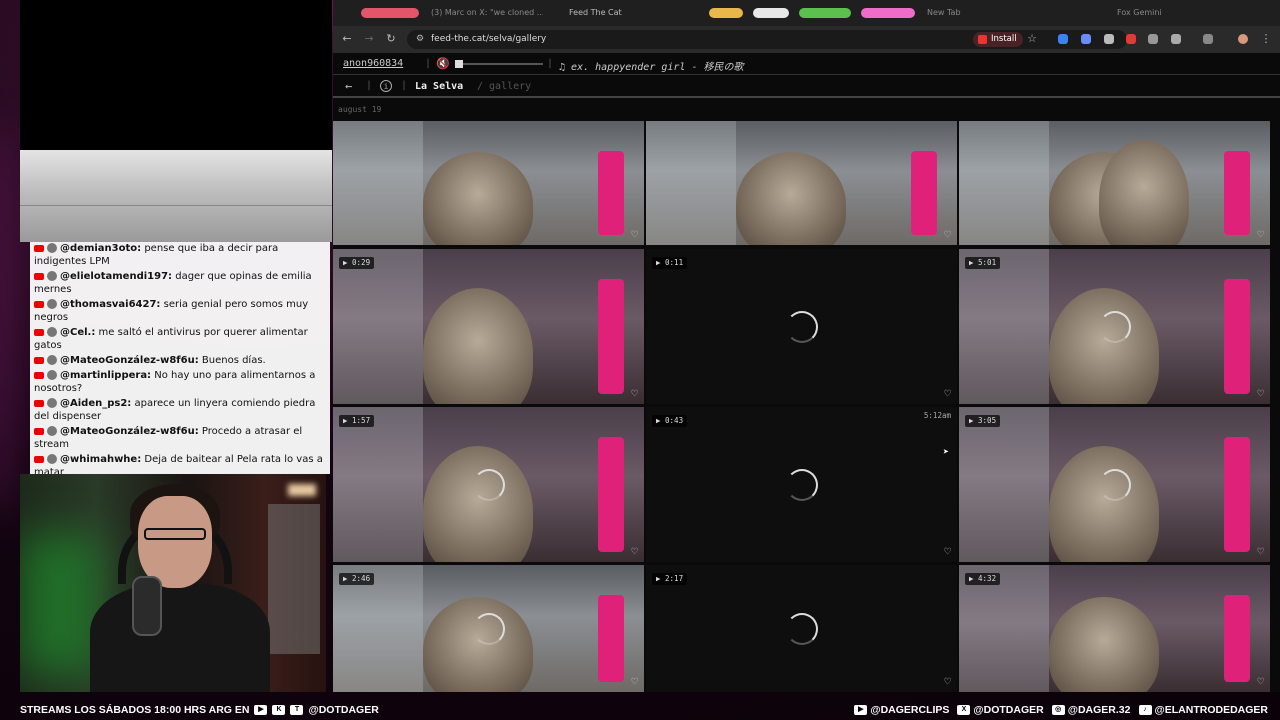 This screenshot has height=720, width=1280. What do you see at coordinates (459, 64) in the screenshot?
I see `volume-slider-handle` at bounding box center [459, 64].